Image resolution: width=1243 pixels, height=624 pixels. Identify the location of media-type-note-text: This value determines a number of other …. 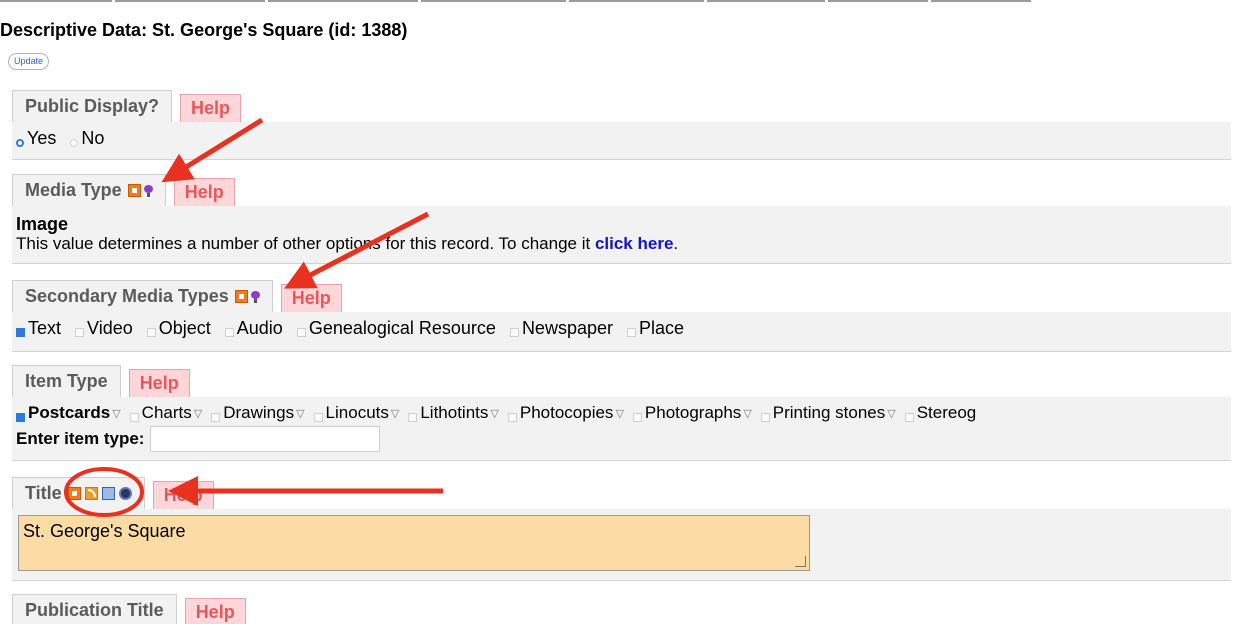
(303, 243).